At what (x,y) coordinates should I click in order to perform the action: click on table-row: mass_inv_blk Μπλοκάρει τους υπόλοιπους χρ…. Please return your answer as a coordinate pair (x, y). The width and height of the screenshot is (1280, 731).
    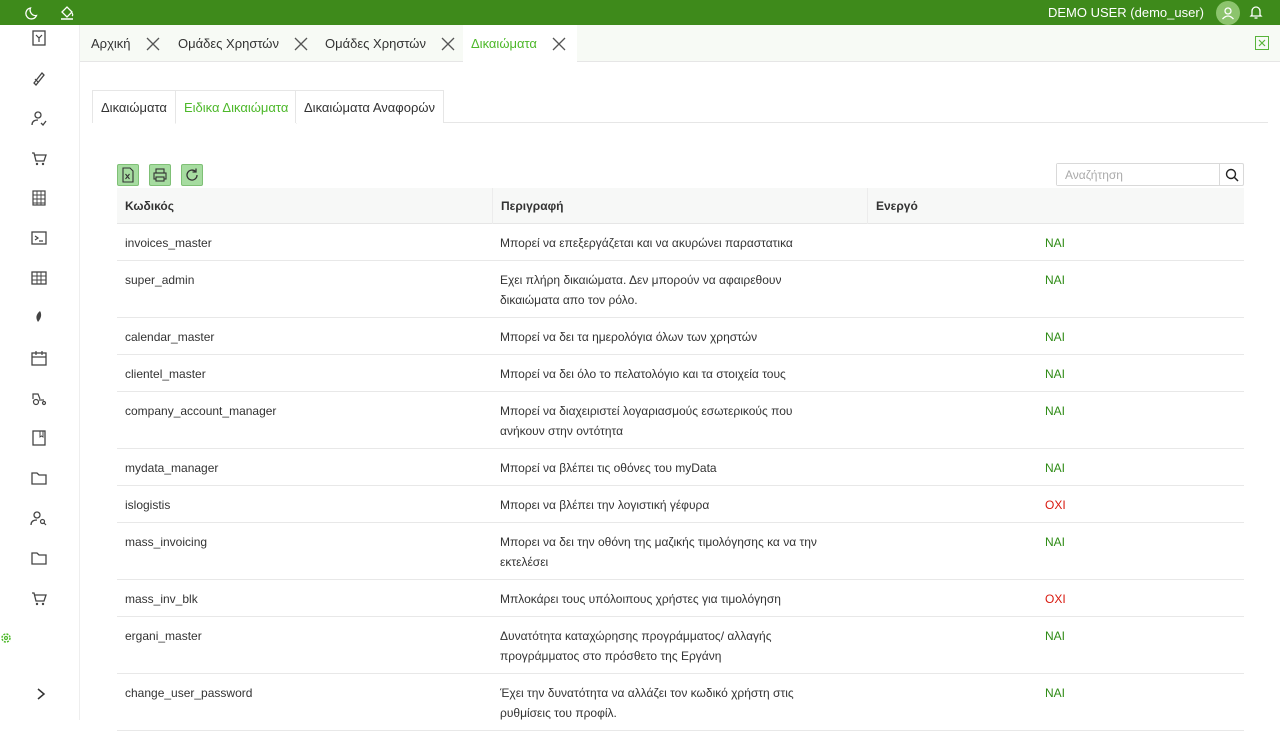
    Looking at the image, I should click on (680, 598).